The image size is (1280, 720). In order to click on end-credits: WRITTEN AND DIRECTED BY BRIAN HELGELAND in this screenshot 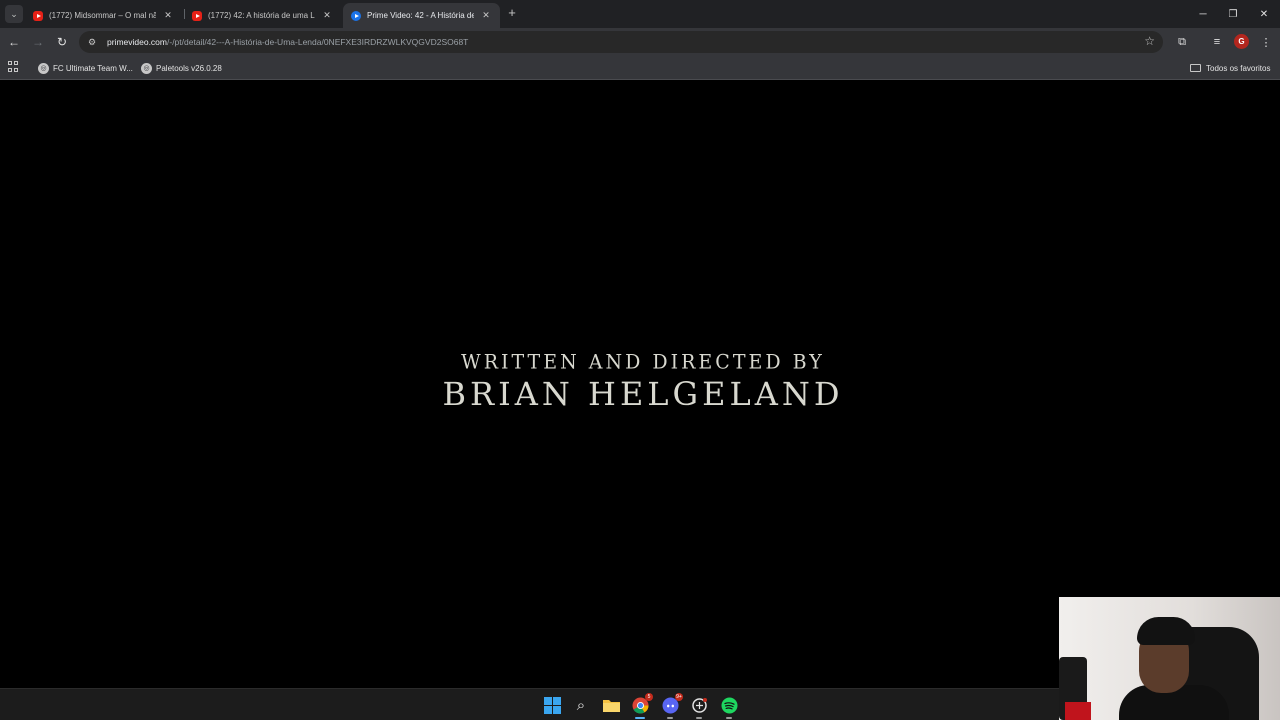, I will do `click(640, 381)`.